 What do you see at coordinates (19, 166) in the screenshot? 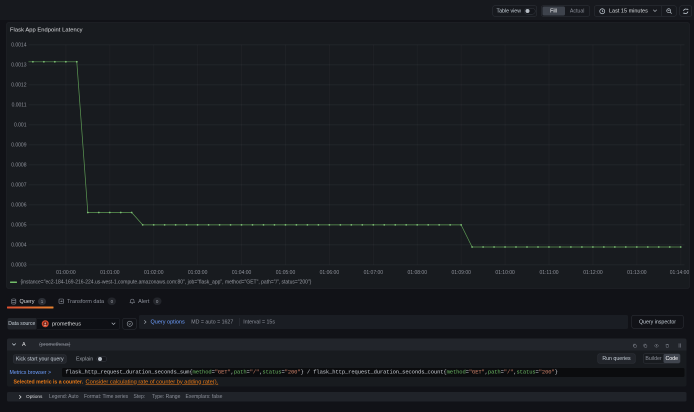
I see `svg-text: 0.0008` at bounding box center [19, 166].